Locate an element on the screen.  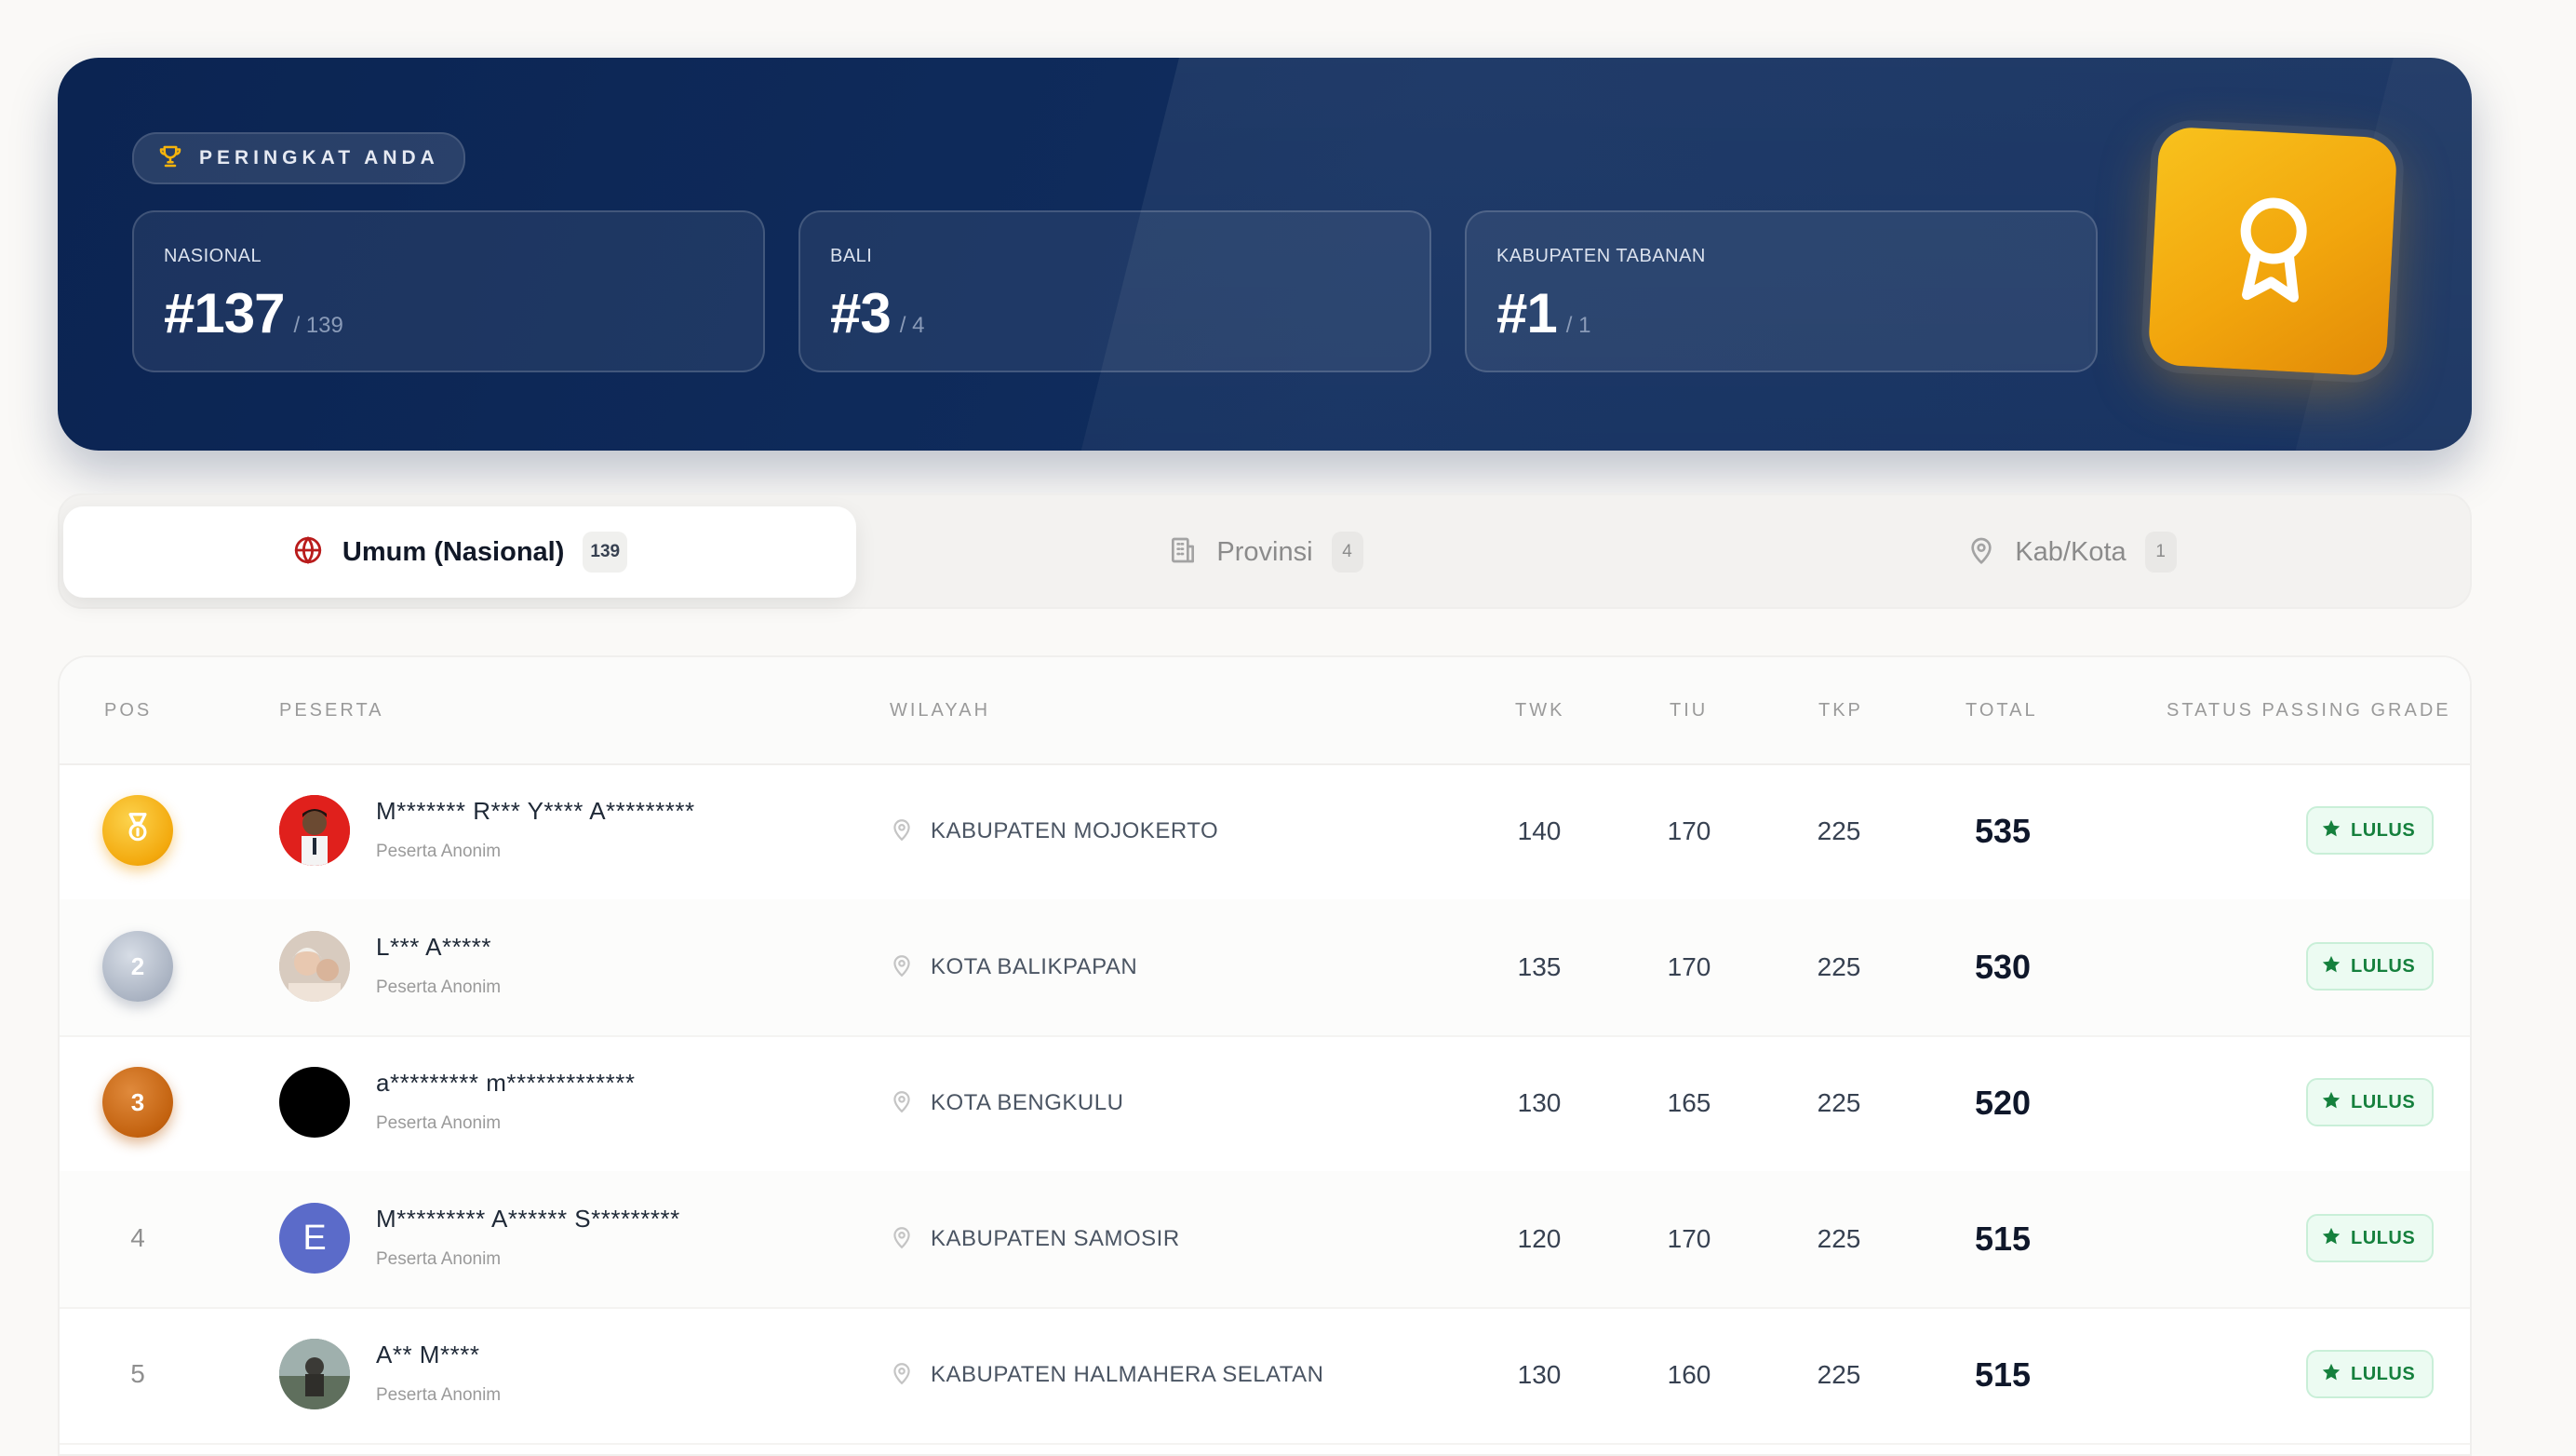
rank-card-label: BALI is located at coordinates (851, 256).